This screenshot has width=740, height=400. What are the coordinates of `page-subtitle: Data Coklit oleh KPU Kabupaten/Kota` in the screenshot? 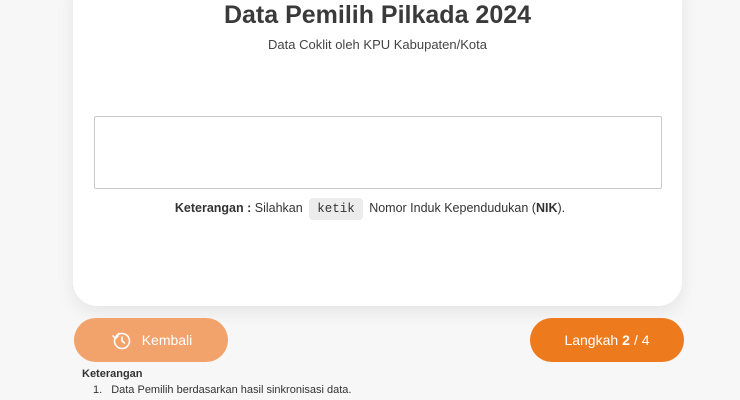 It's located at (377, 44).